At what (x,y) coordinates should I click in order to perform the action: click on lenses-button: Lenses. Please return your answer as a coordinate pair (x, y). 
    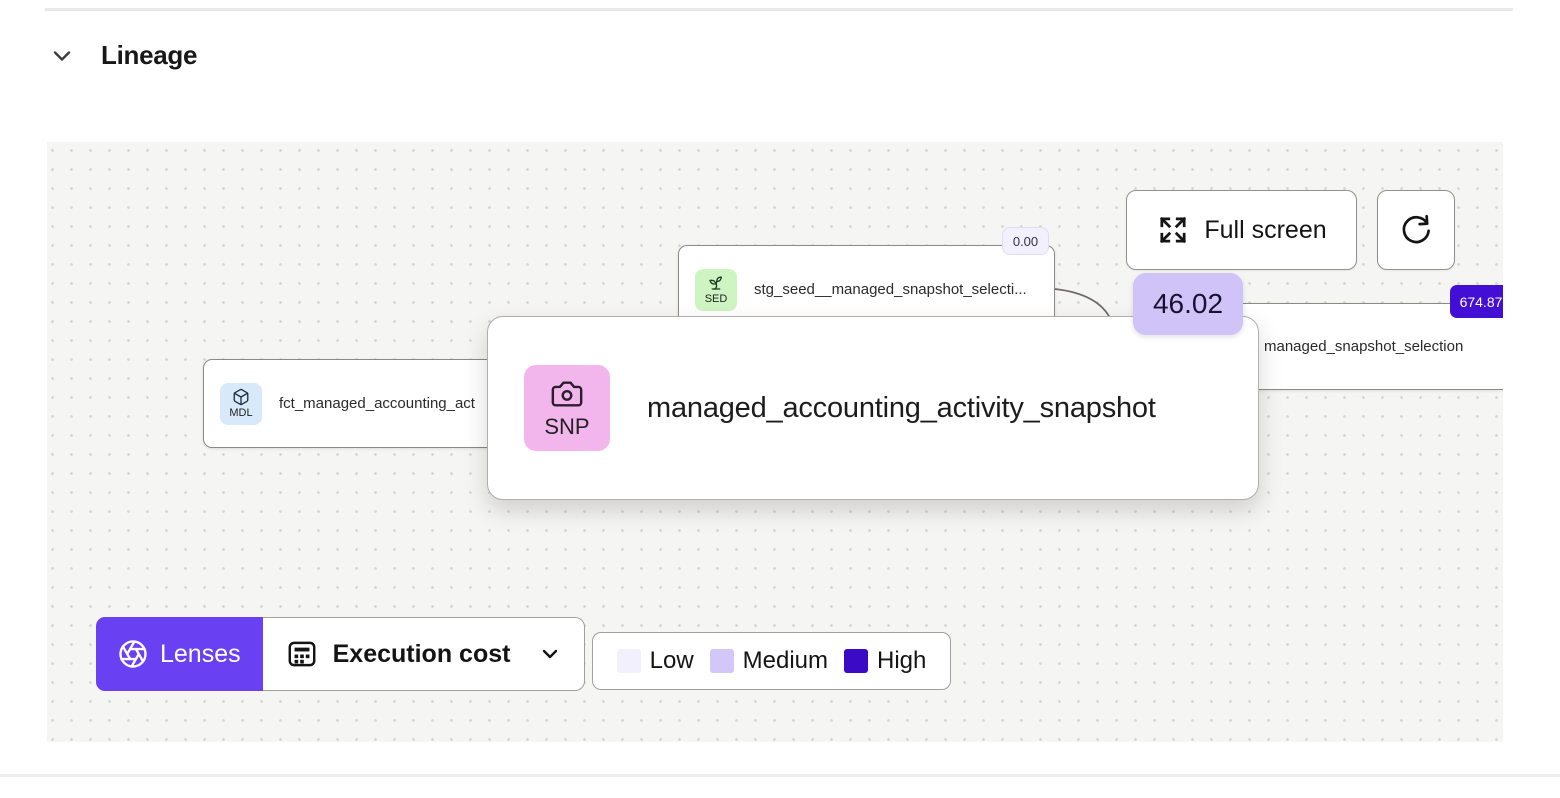
    Looking at the image, I should click on (179, 654).